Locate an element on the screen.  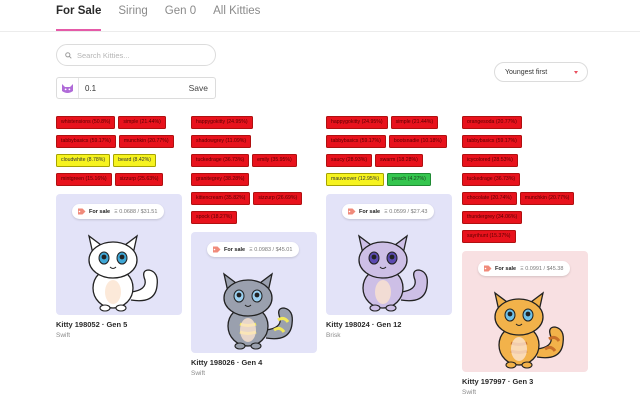
kitty-title: Kitty 198024 · Gen 12 is located at coordinates (364, 324).